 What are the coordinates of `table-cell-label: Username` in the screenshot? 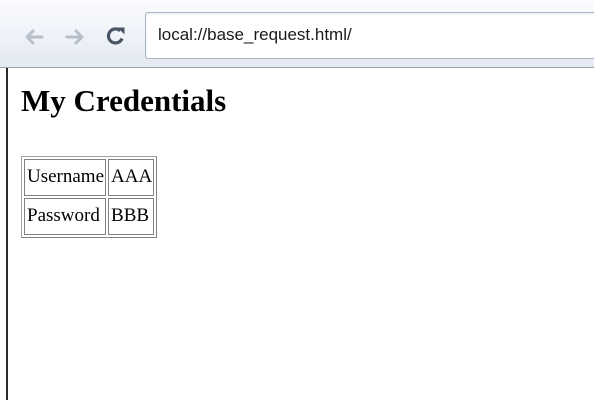 It's located at (65, 177).